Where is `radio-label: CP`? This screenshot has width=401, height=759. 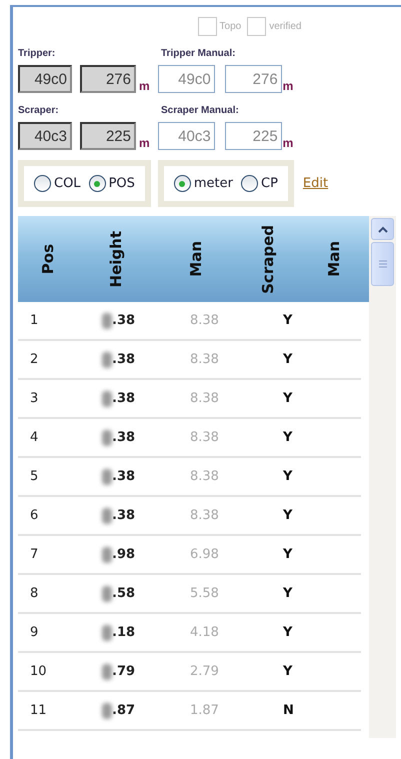
radio-label: CP is located at coordinates (269, 183).